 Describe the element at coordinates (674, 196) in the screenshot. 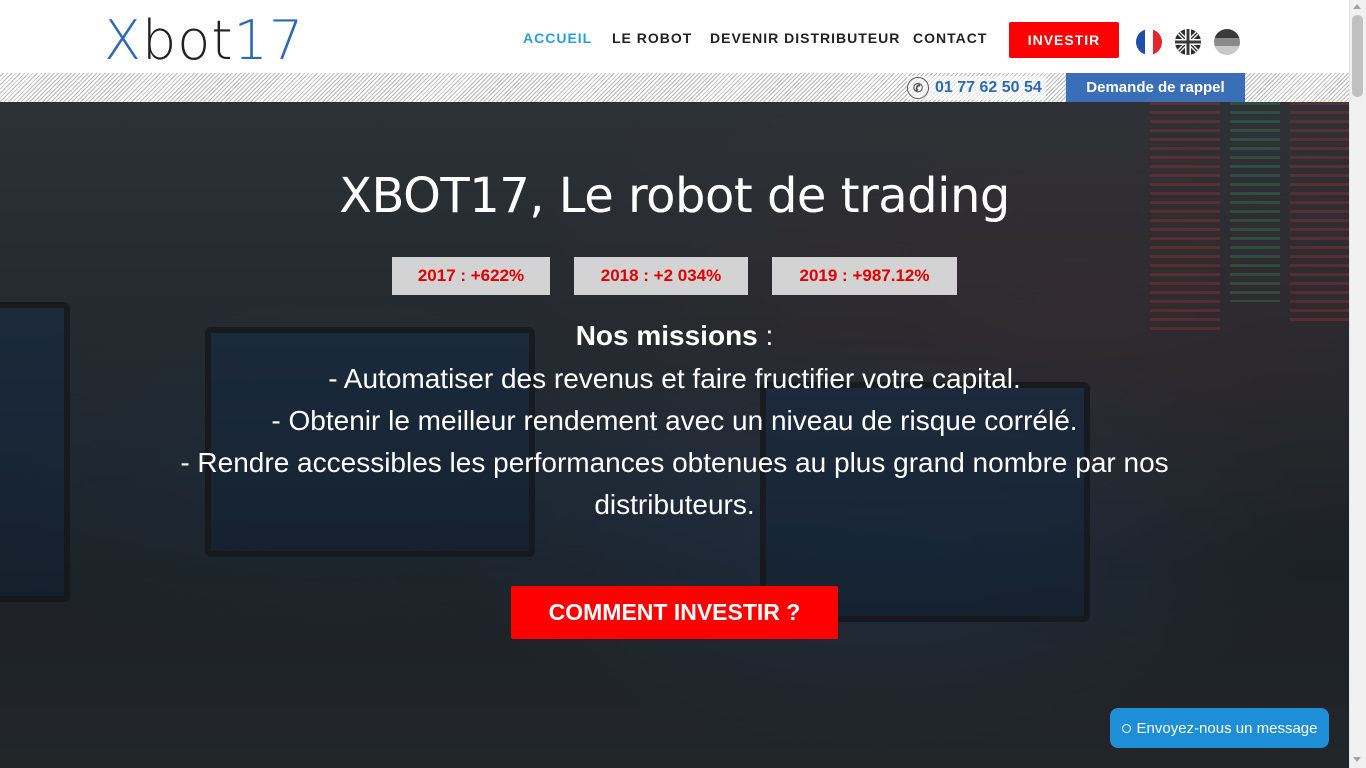

I see `hero-title: XBOT17, Le robot de trading` at that location.